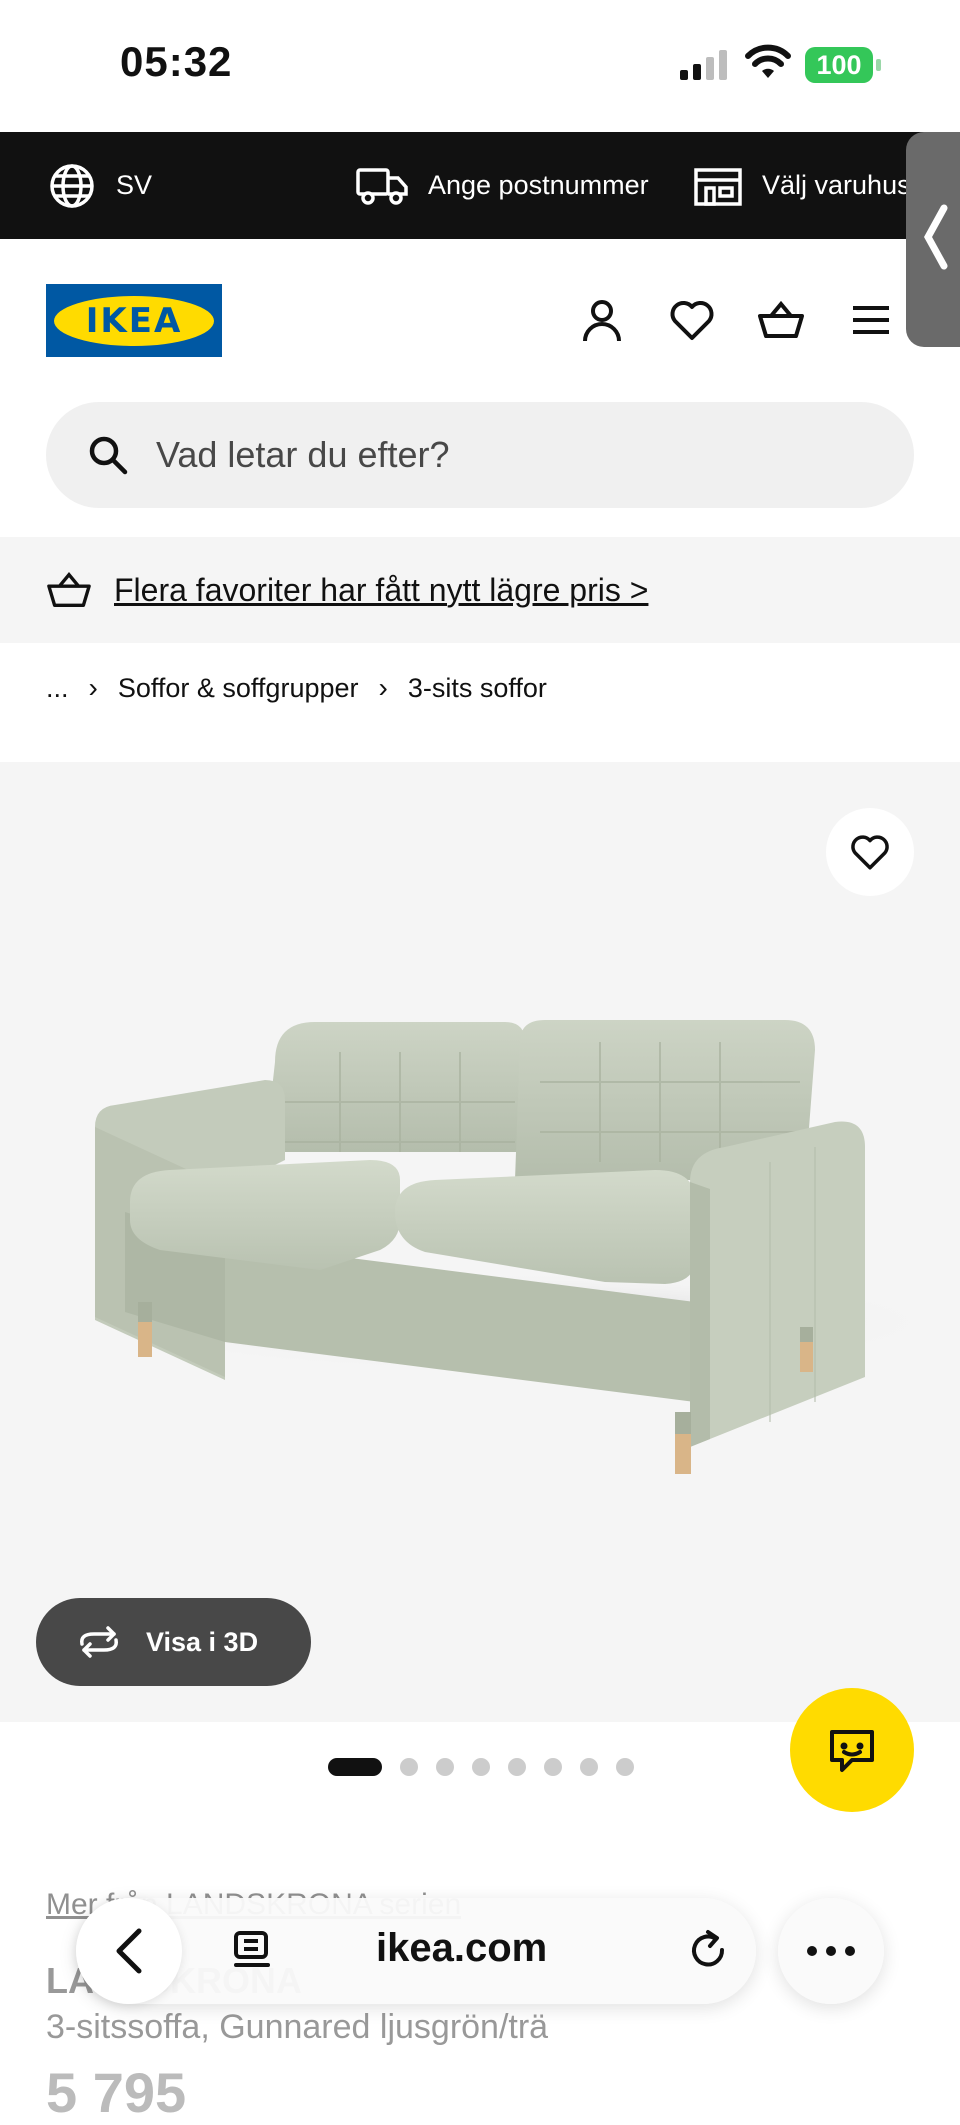 The height and width of the screenshot is (2125, 960). I want to click on image-carousel-indicator, so click(490, 1767).